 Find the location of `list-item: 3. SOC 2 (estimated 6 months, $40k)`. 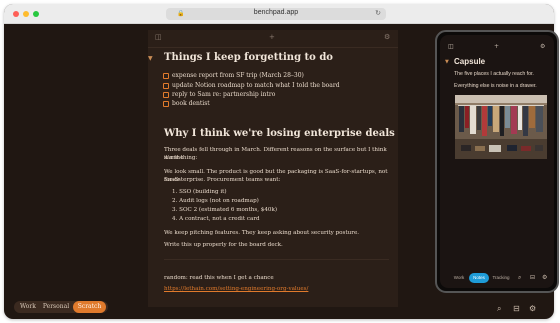

list-item: 3. SOC 2 (estimated 6 months, $40k) is located at coordinates (225, 210).